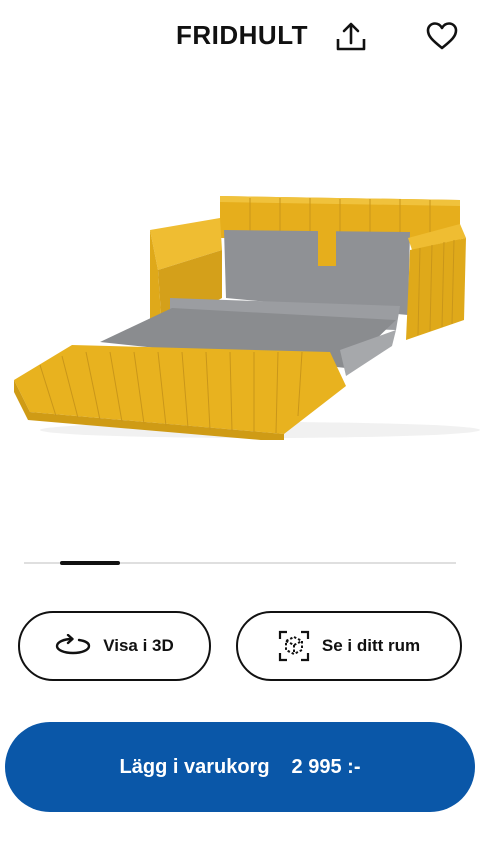 This screenshot has width=480, height=851. What do you see at coordinates (138, 645) in the screenshot?
I see `view-in-3d-label: Visa i 3D` at bounding box center [138, 645].